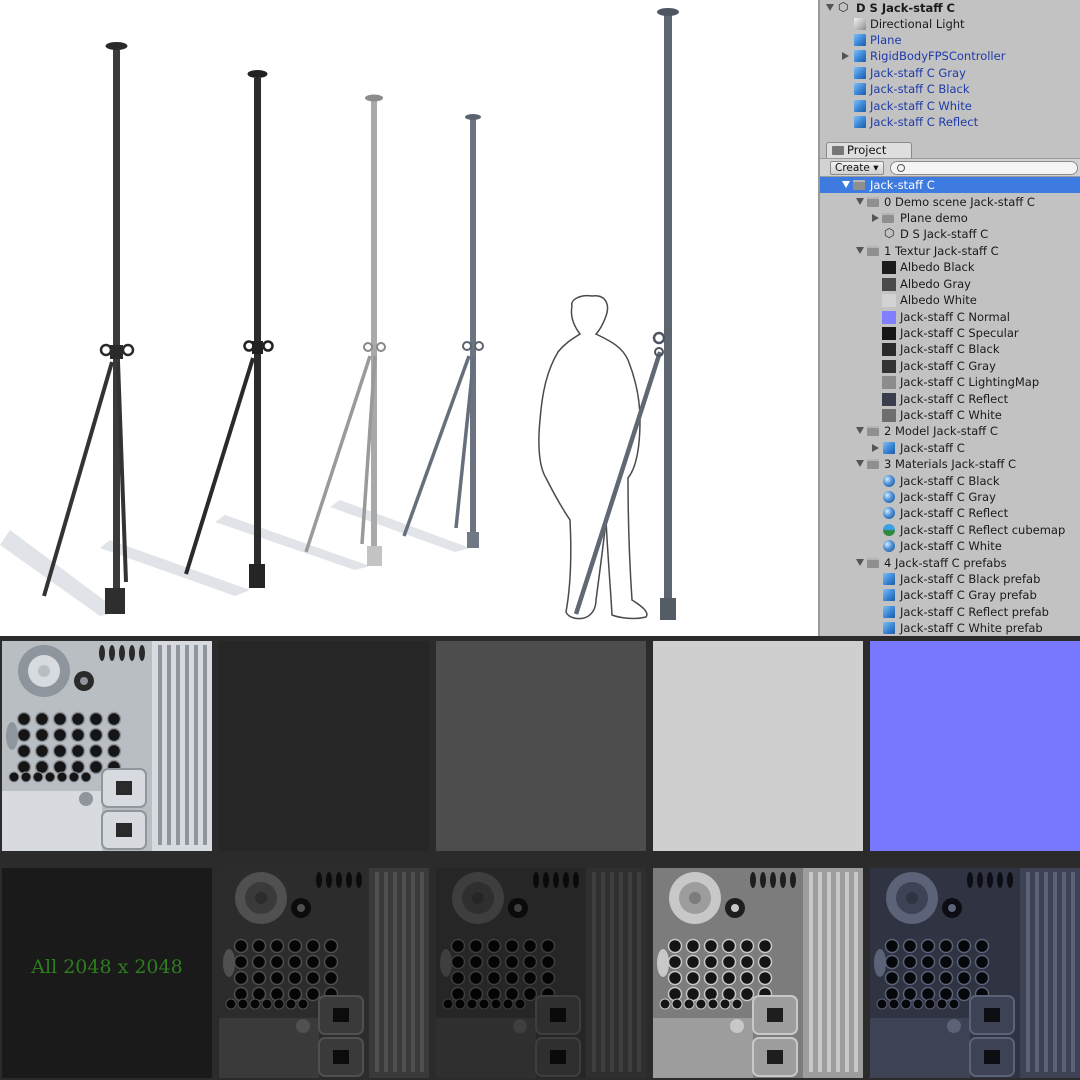 The height and width of the screenshot is (1080, 1080). I want to click on project-texture-item: Albedo Black, so click(950, 267).